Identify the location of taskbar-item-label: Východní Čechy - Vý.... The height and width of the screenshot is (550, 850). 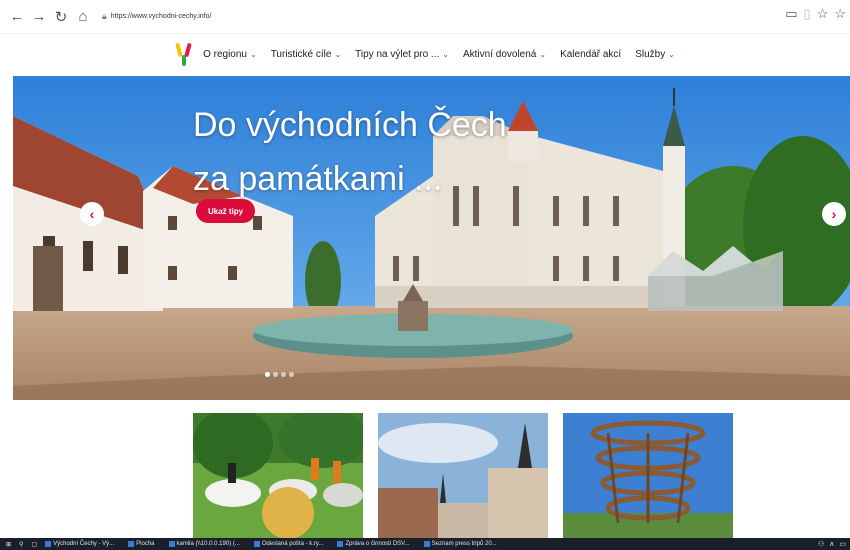
(84, 544).